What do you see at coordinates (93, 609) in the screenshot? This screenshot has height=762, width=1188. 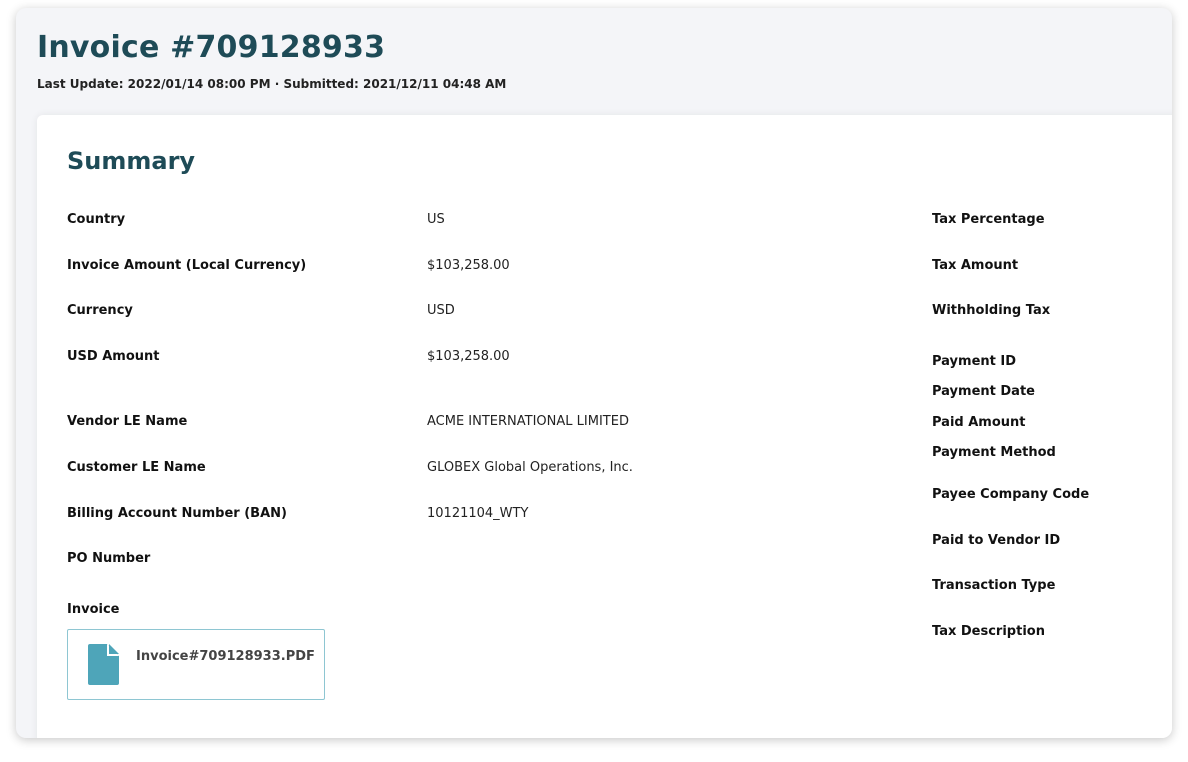 I see `invoice-label: Invoice` at bounding box center [93, 609].